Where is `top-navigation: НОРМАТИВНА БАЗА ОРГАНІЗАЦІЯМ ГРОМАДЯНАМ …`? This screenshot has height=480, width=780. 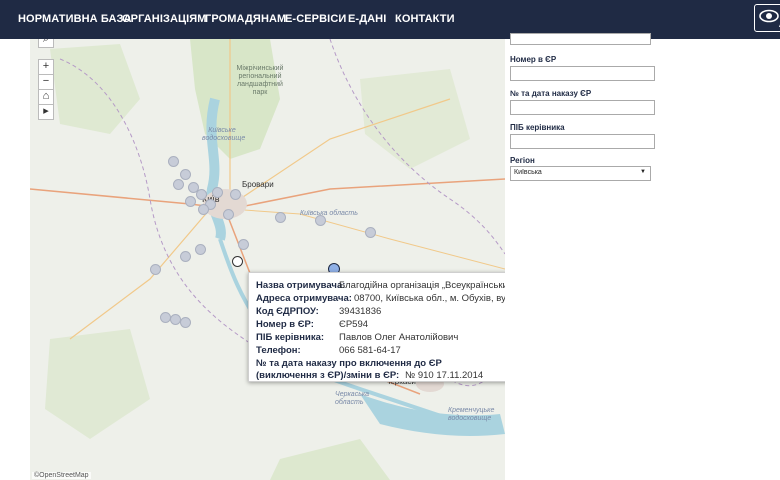 top-navigation: НОРМАТИВНА БАЗА ОРГАНІЗАЦІЯМ ГРОМАДЯНАМ … is located at coordinates (390, 19).